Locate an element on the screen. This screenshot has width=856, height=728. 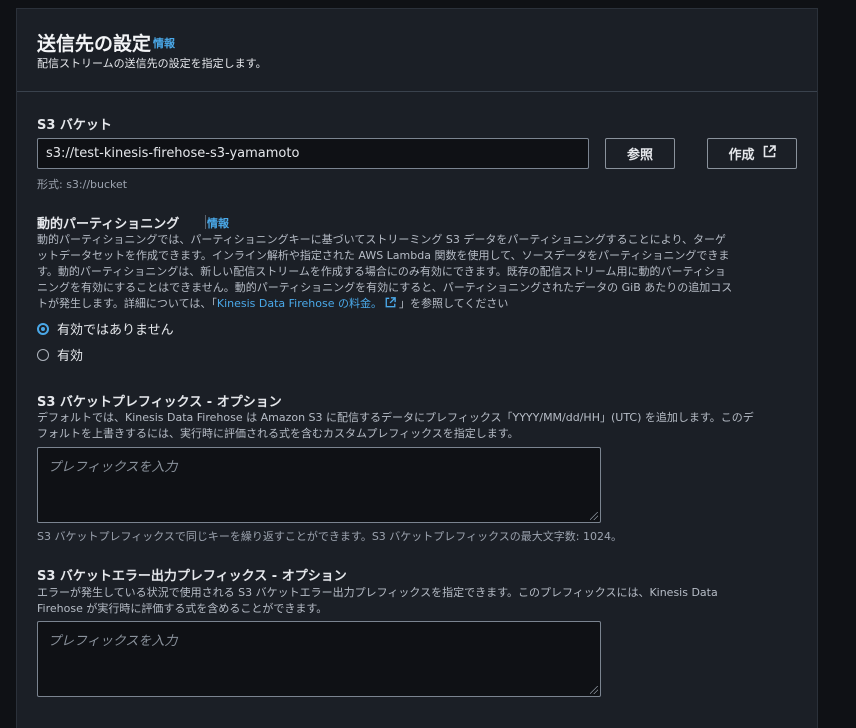
create-bucket-button: 作成 is located at coordinates (752, 153).